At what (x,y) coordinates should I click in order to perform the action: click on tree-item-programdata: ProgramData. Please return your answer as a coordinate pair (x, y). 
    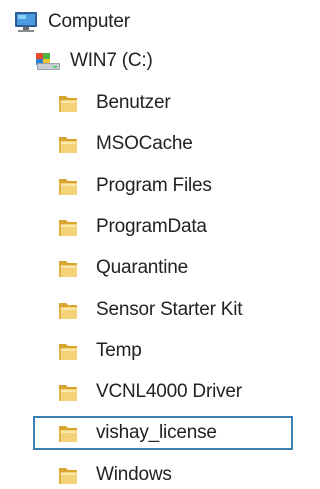
    Looking at the image, I should click on (131, 227).